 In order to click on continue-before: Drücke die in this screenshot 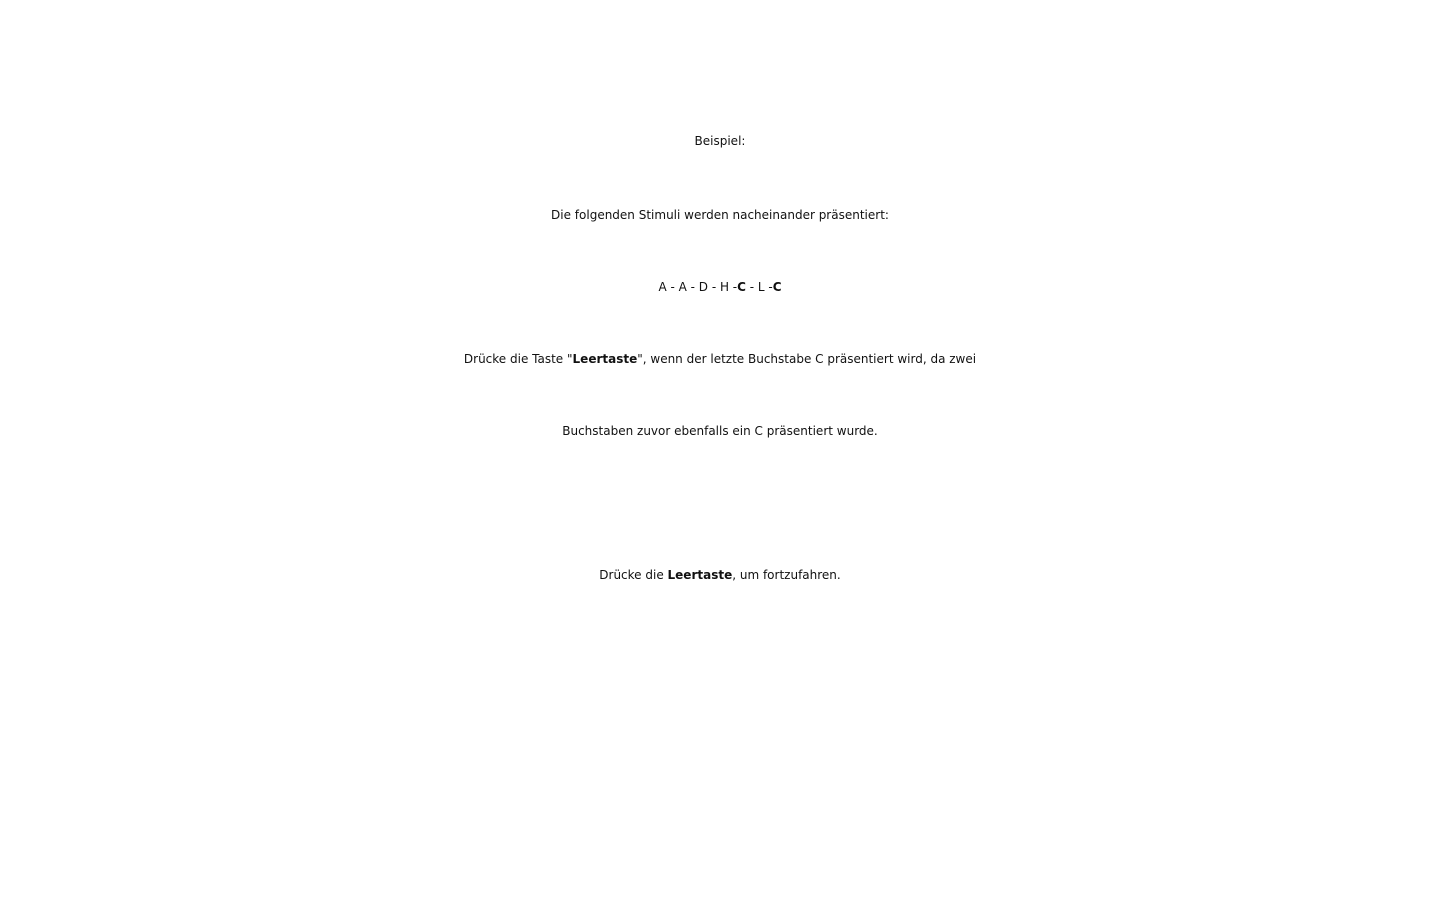, I will do `click(633, 575)`.